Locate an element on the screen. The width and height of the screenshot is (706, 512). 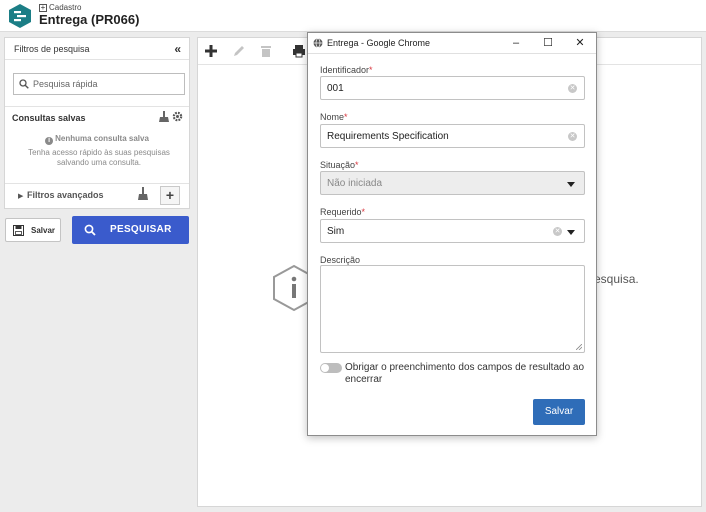
status-value: Não iniciada is located at coordinates (355, 183).